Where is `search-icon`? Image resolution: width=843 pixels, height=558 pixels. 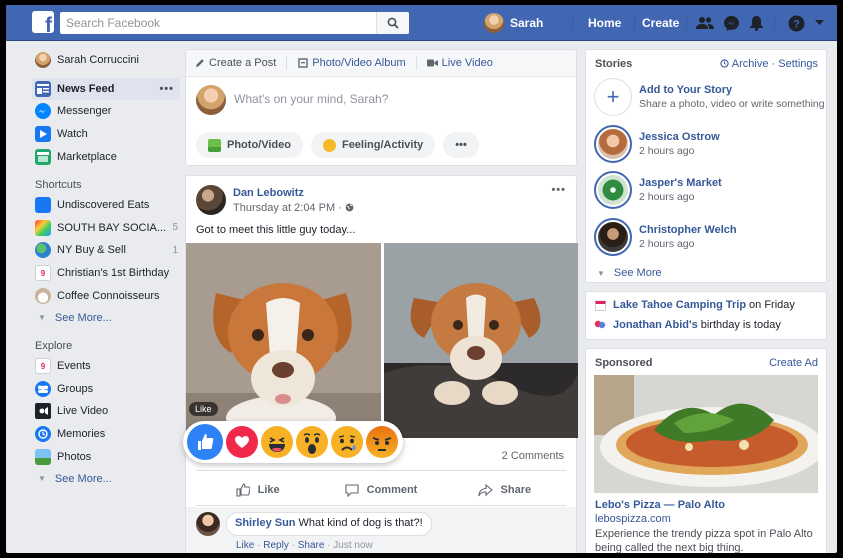
search-icon is located at coordinates (393, 23).